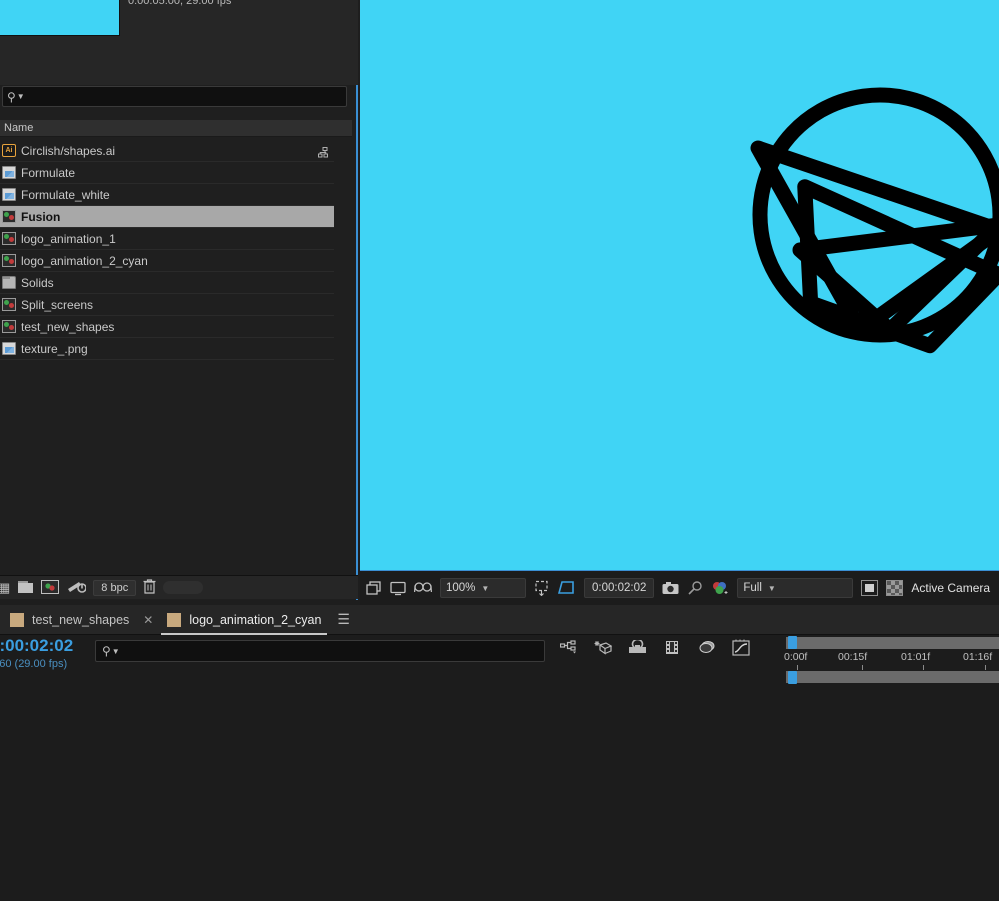  Describe the element at coordinates (567, 588) in the screenshot. I see `transparency-grid-icon` at that location.